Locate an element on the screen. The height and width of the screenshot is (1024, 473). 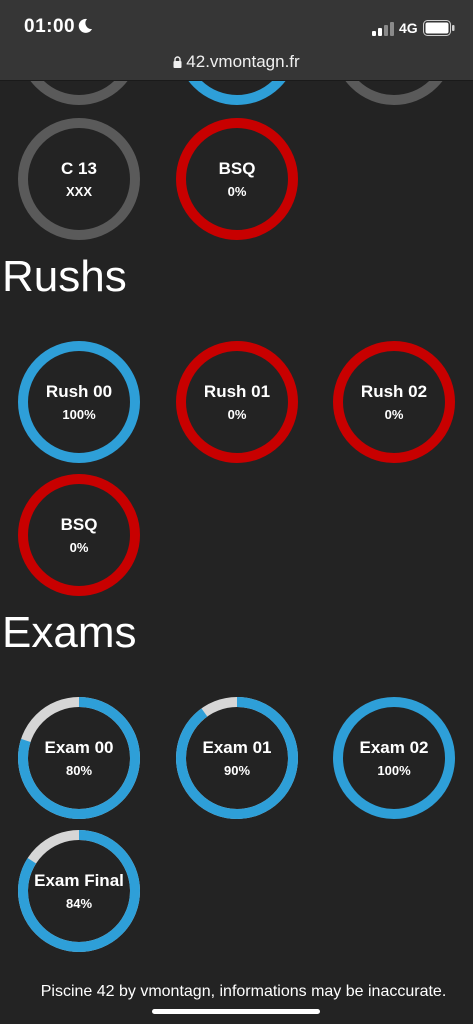
lock-icon is located at coordinates (177, 63).